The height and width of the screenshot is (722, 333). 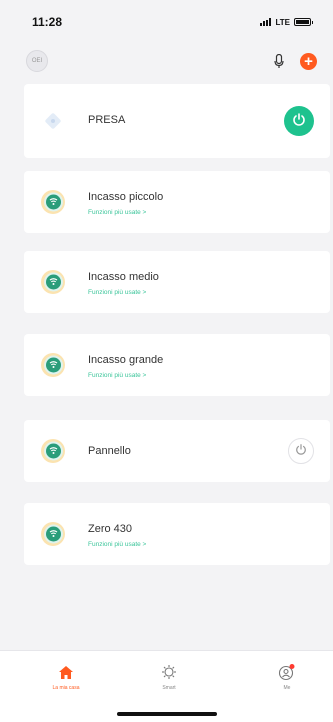 I want to click on smart-icon, so click(x=169, y=672).